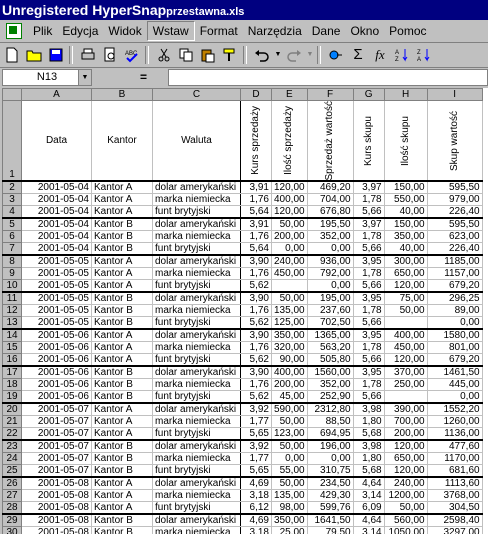 This screenshot has height=534, width=488. Describe the element at coordinates (454, 484) in the screenshot. I see `table-cell: 1113,60` at that location.